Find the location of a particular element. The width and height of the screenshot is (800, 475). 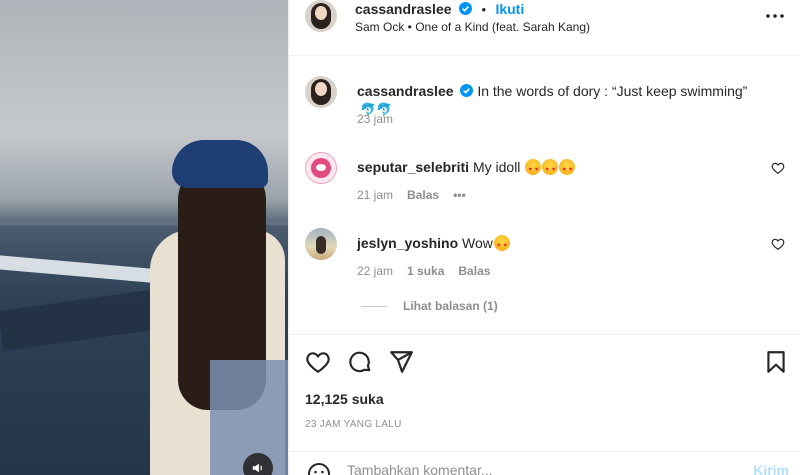

comment-username: seputar_selebriti is located at coordinates (413, 167).